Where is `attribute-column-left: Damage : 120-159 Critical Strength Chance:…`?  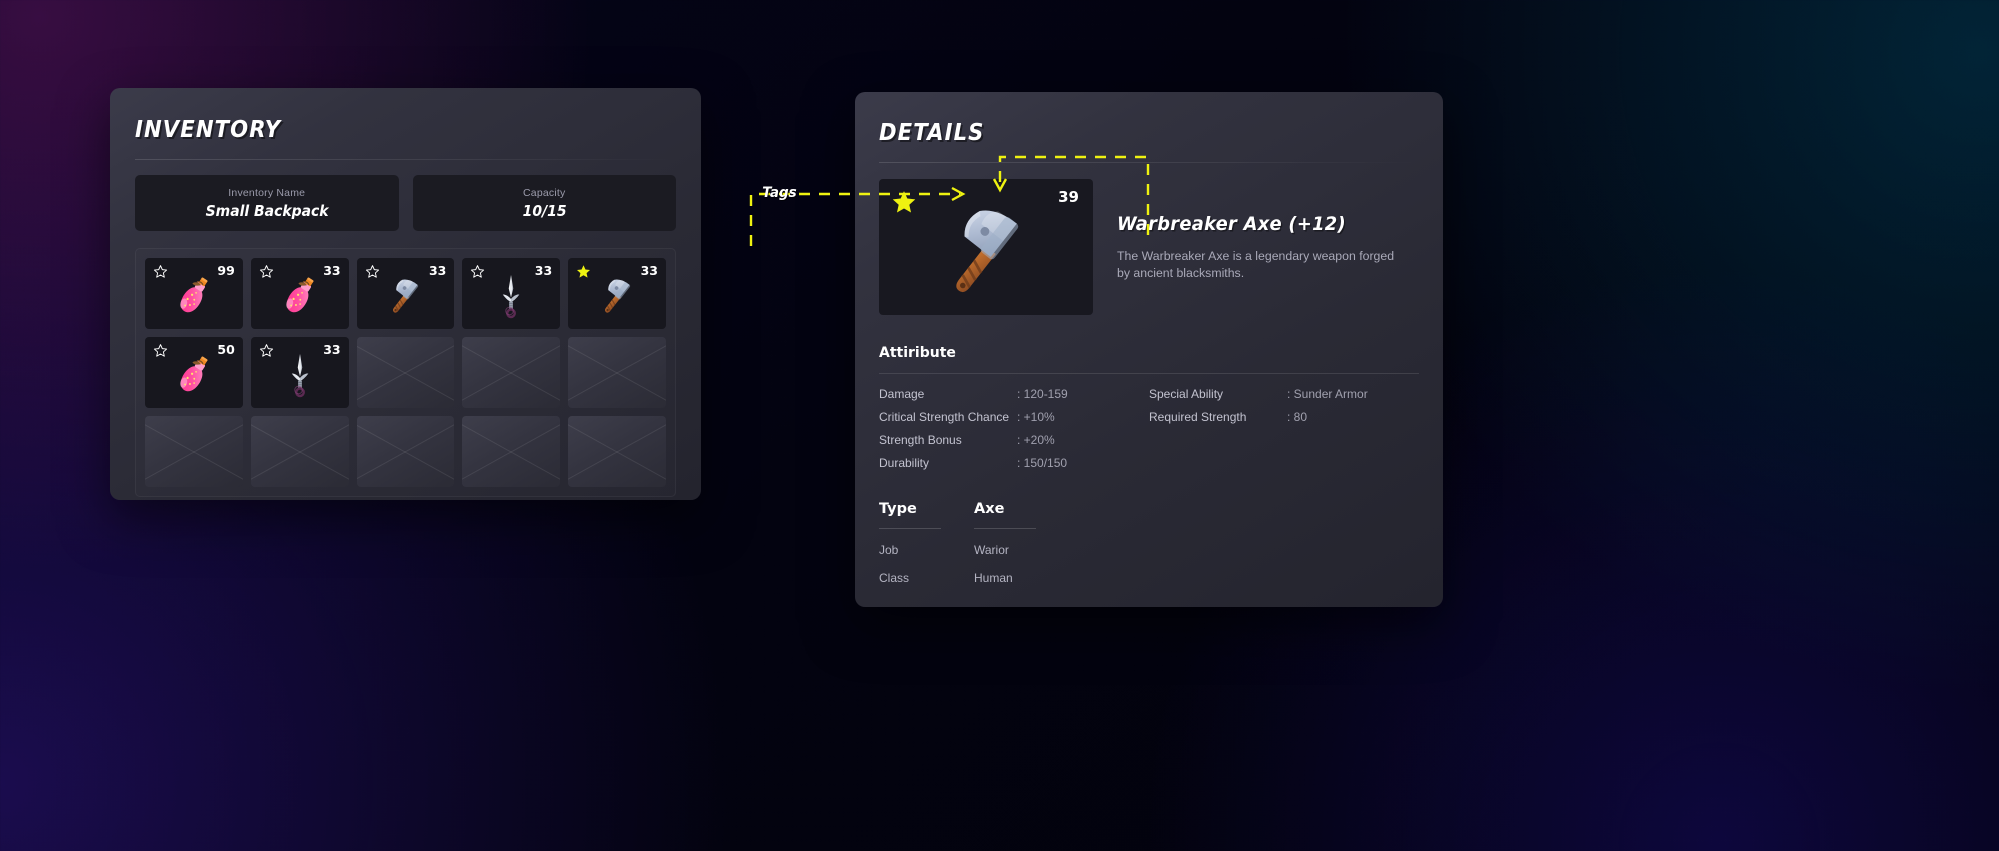
attribute-column-left: Damage : 120-159 Critical Strength Chance:… is located at coordinates (1014, 433).